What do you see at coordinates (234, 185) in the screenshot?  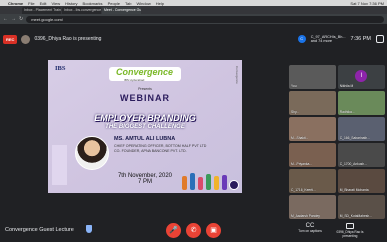 I see `slide-badge-icon` at bounding box center [234, 185].